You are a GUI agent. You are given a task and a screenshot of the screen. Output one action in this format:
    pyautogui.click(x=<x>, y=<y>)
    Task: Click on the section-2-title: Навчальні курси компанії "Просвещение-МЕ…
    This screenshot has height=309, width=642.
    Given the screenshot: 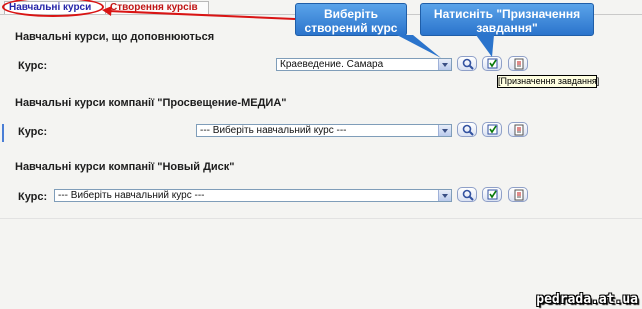 What is the action you would take?
    pyautogui.click(x=151, y=103)
    